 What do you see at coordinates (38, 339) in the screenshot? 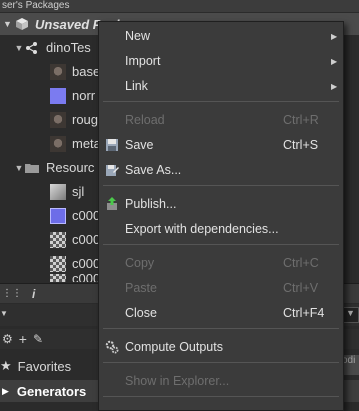
I see `edit-icon: ✎` at bounding box center [38, 339].